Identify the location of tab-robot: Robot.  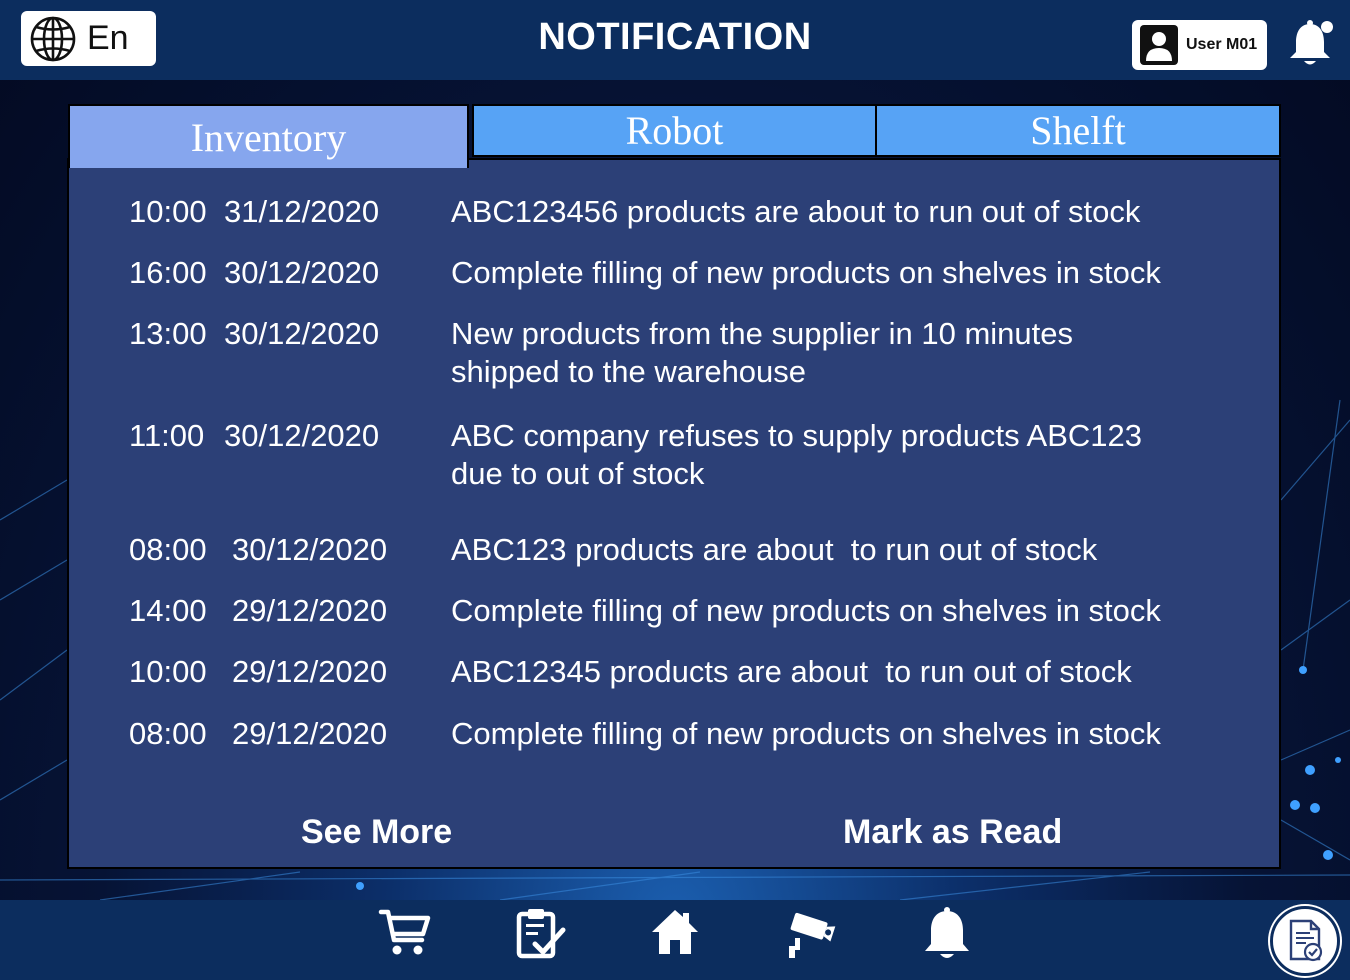
(674, 130).